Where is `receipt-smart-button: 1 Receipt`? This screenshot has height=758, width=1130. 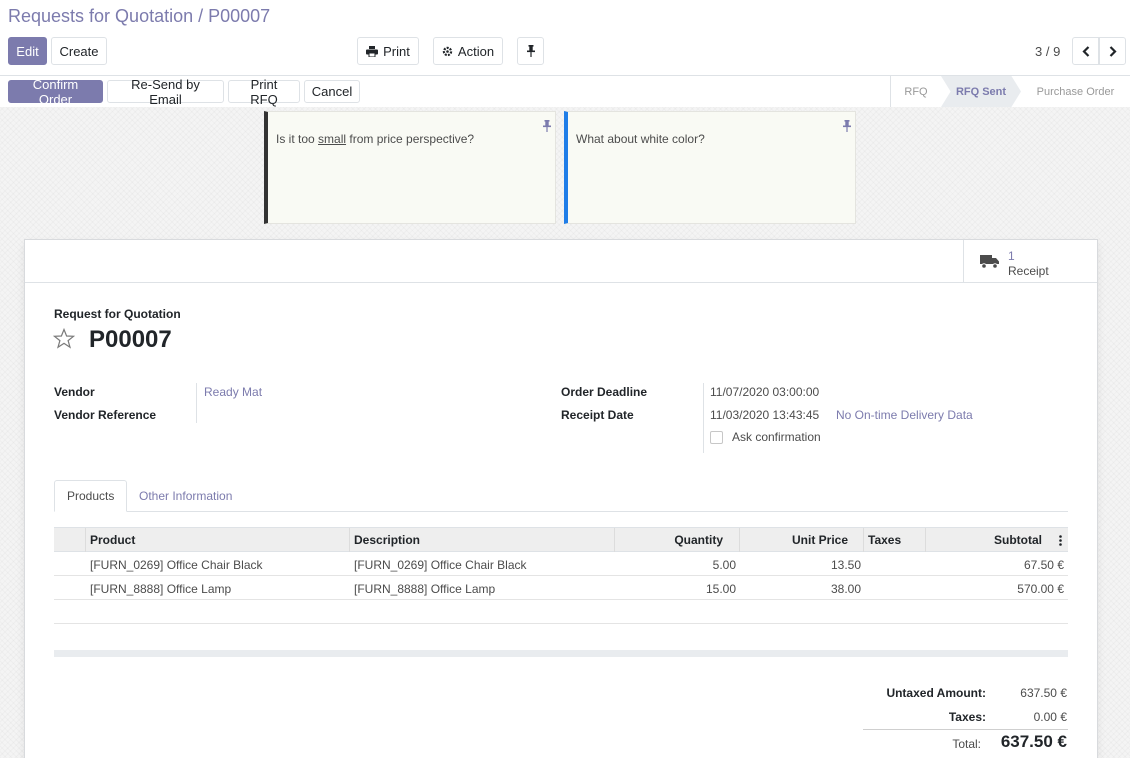
receipt-smart-button: 1 Receipt is located at coordinates (1030, 261).